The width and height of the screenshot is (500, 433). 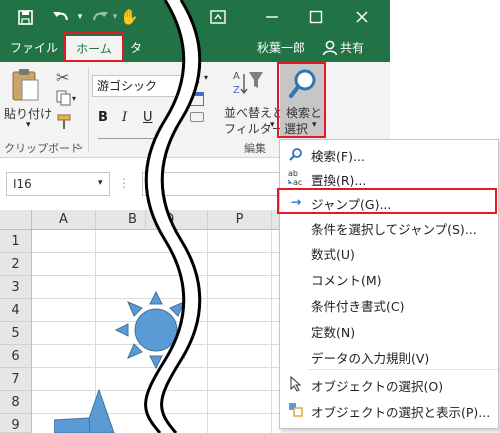 What do you see at coordinates (272, 18) in the screenshot?
I see `minimize-icon` at bounding box center [272, 18].